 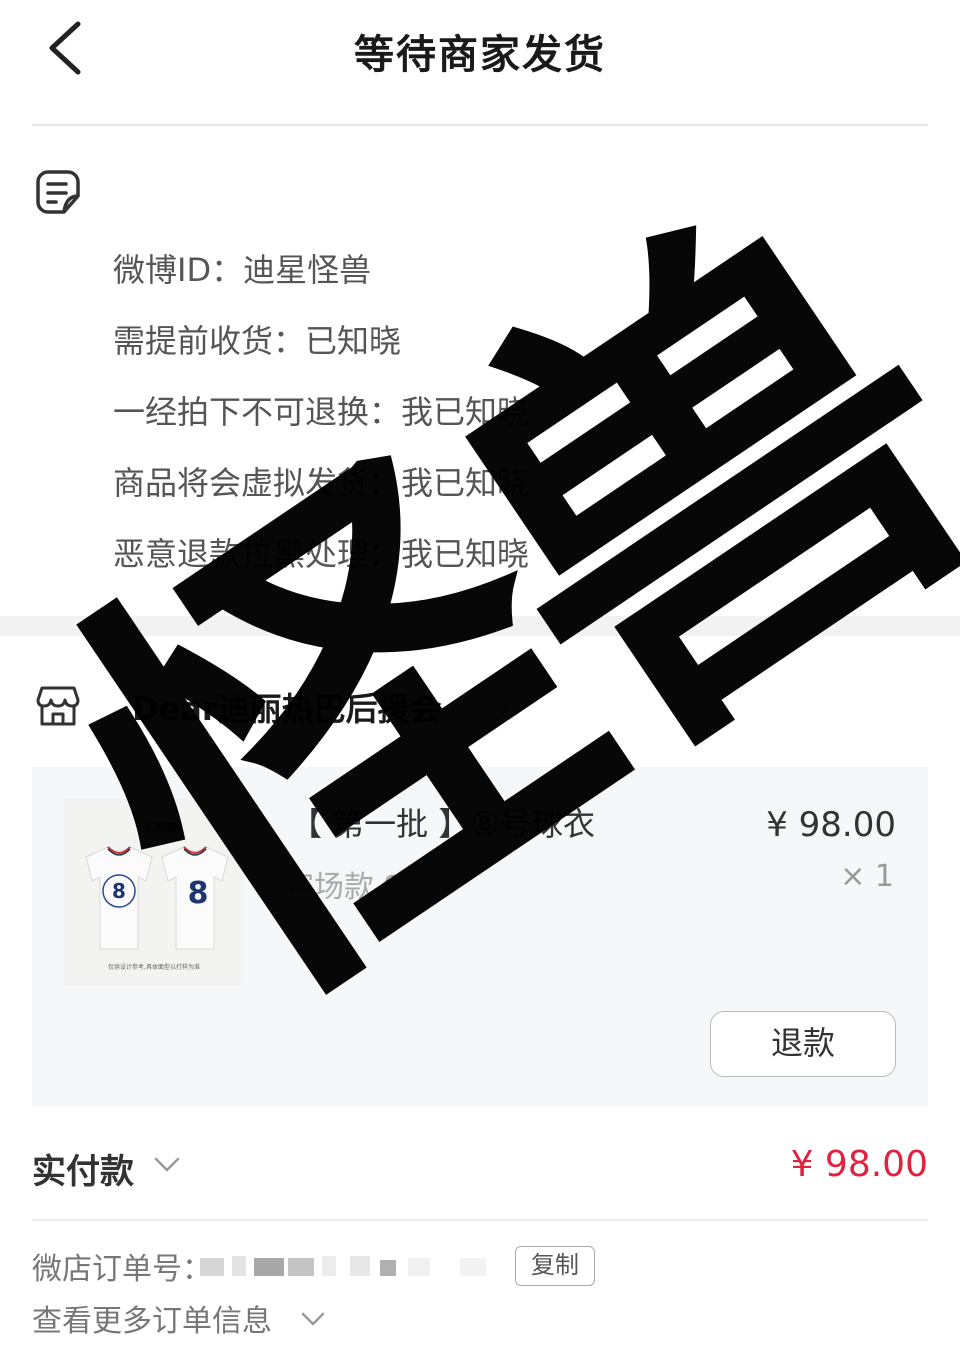 What do you see at coordinates (803, 1044) in the screenshot?
I see `refund-button: 退款` at bounding box center [803, 1044].